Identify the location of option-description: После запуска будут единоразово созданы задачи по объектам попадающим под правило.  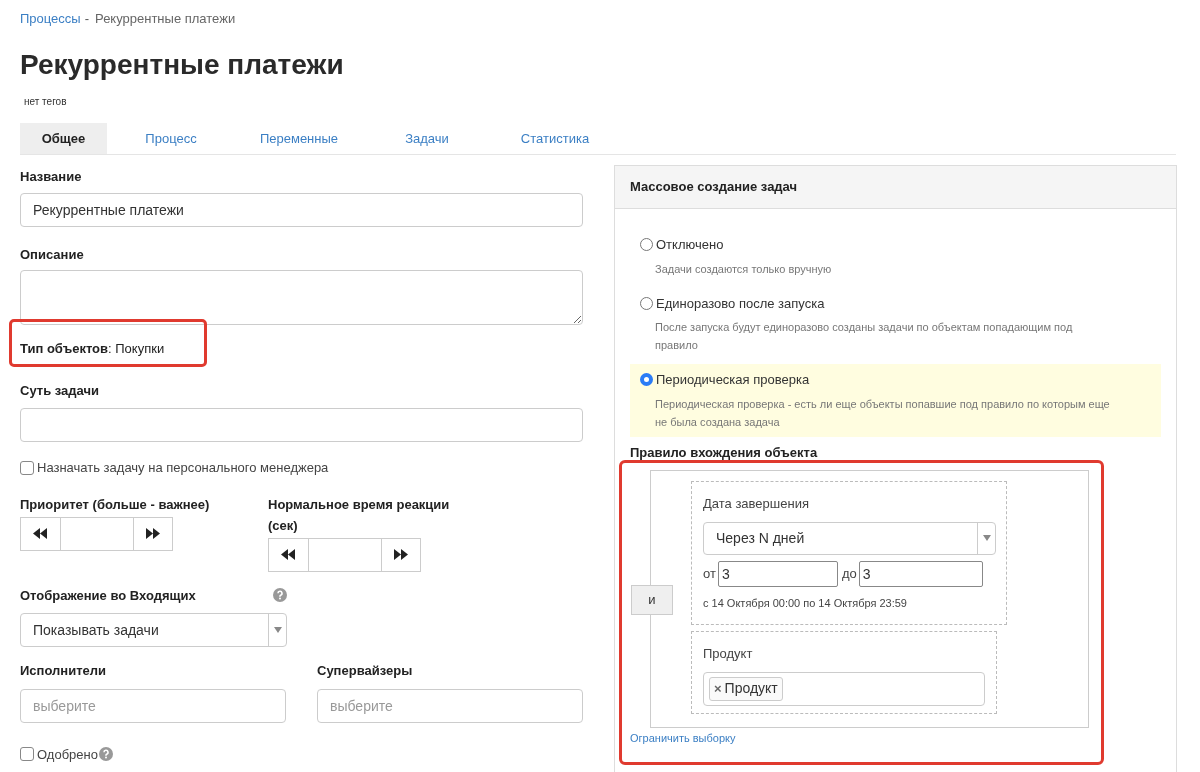
(864, 336).